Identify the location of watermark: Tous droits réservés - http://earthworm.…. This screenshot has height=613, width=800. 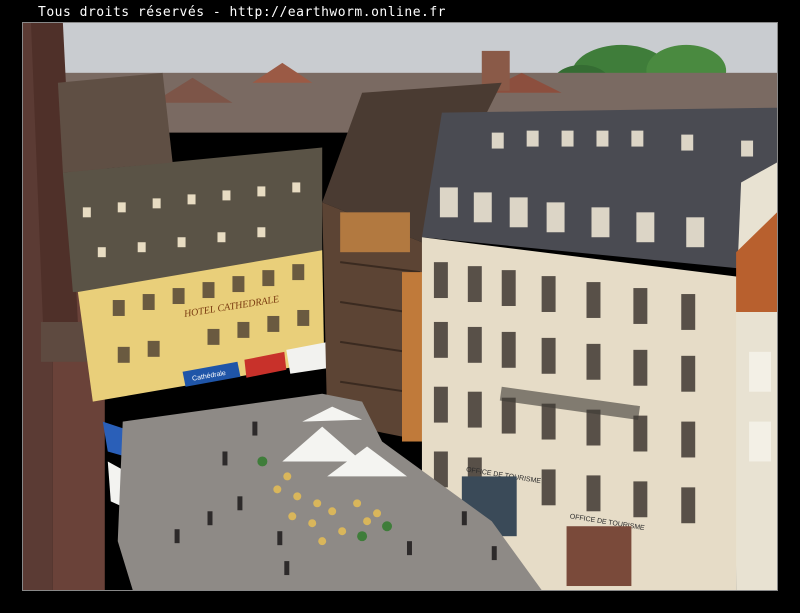
(242, 12).